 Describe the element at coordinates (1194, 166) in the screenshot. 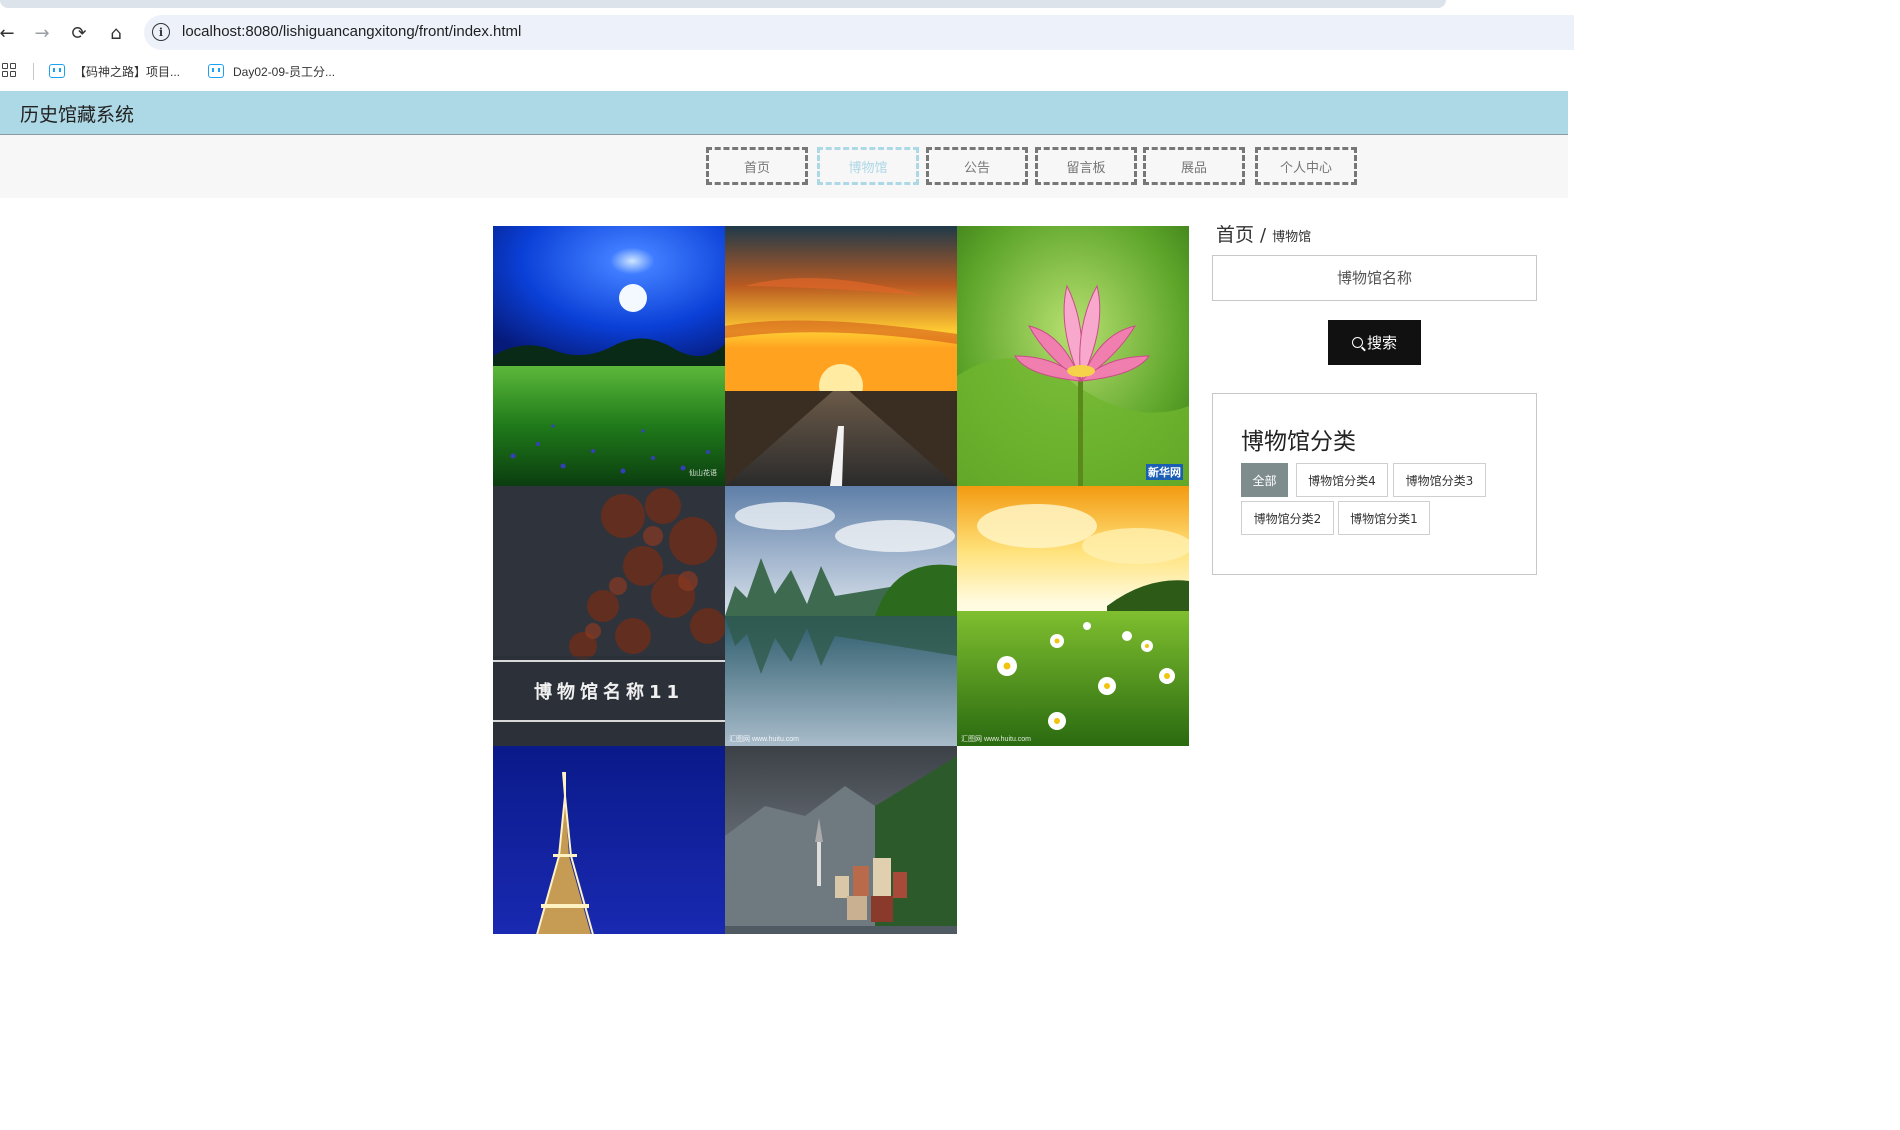

I see `nav-exhibits: 展品` at that location.